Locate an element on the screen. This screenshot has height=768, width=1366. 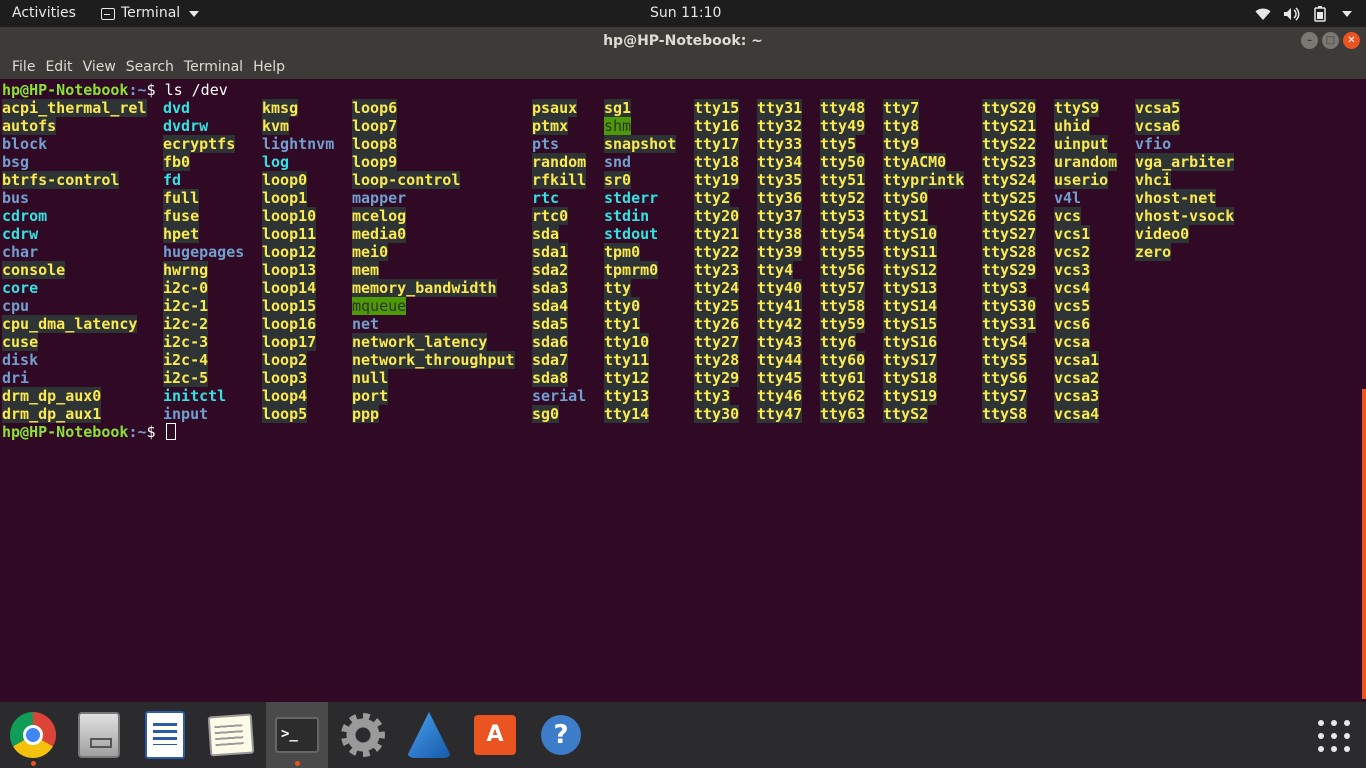
ls-entry: fuse is located at coordinates (181, 216).